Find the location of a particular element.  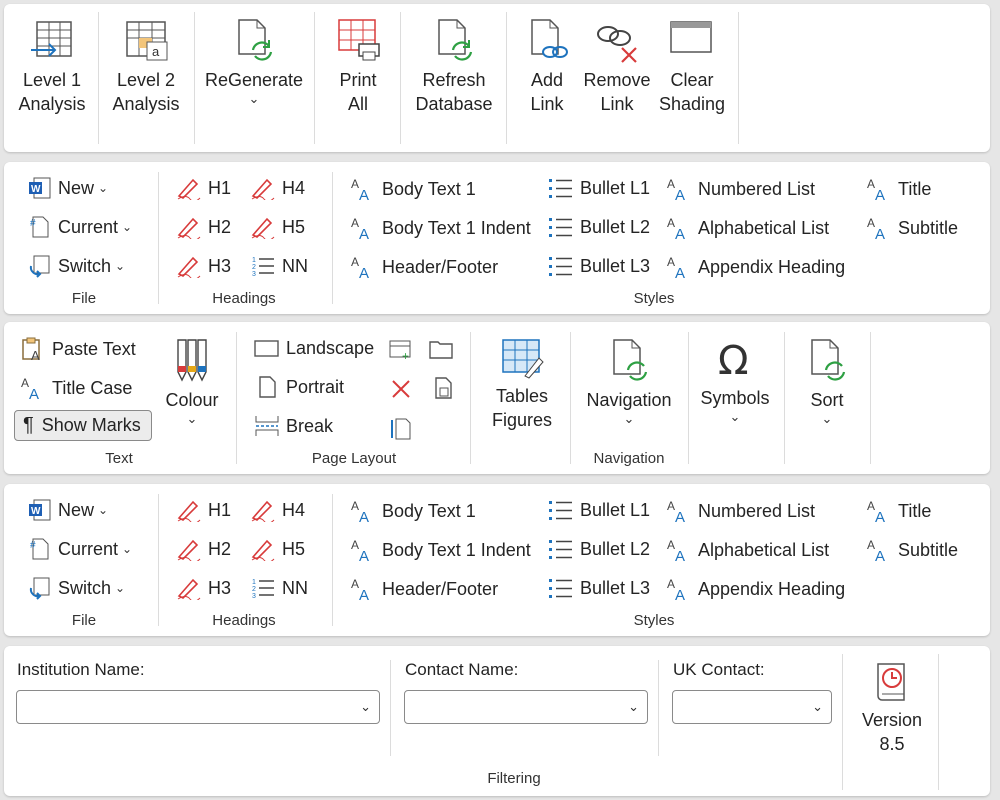

colour-button: Colour ⌄ is located at coordinates (192, 381).